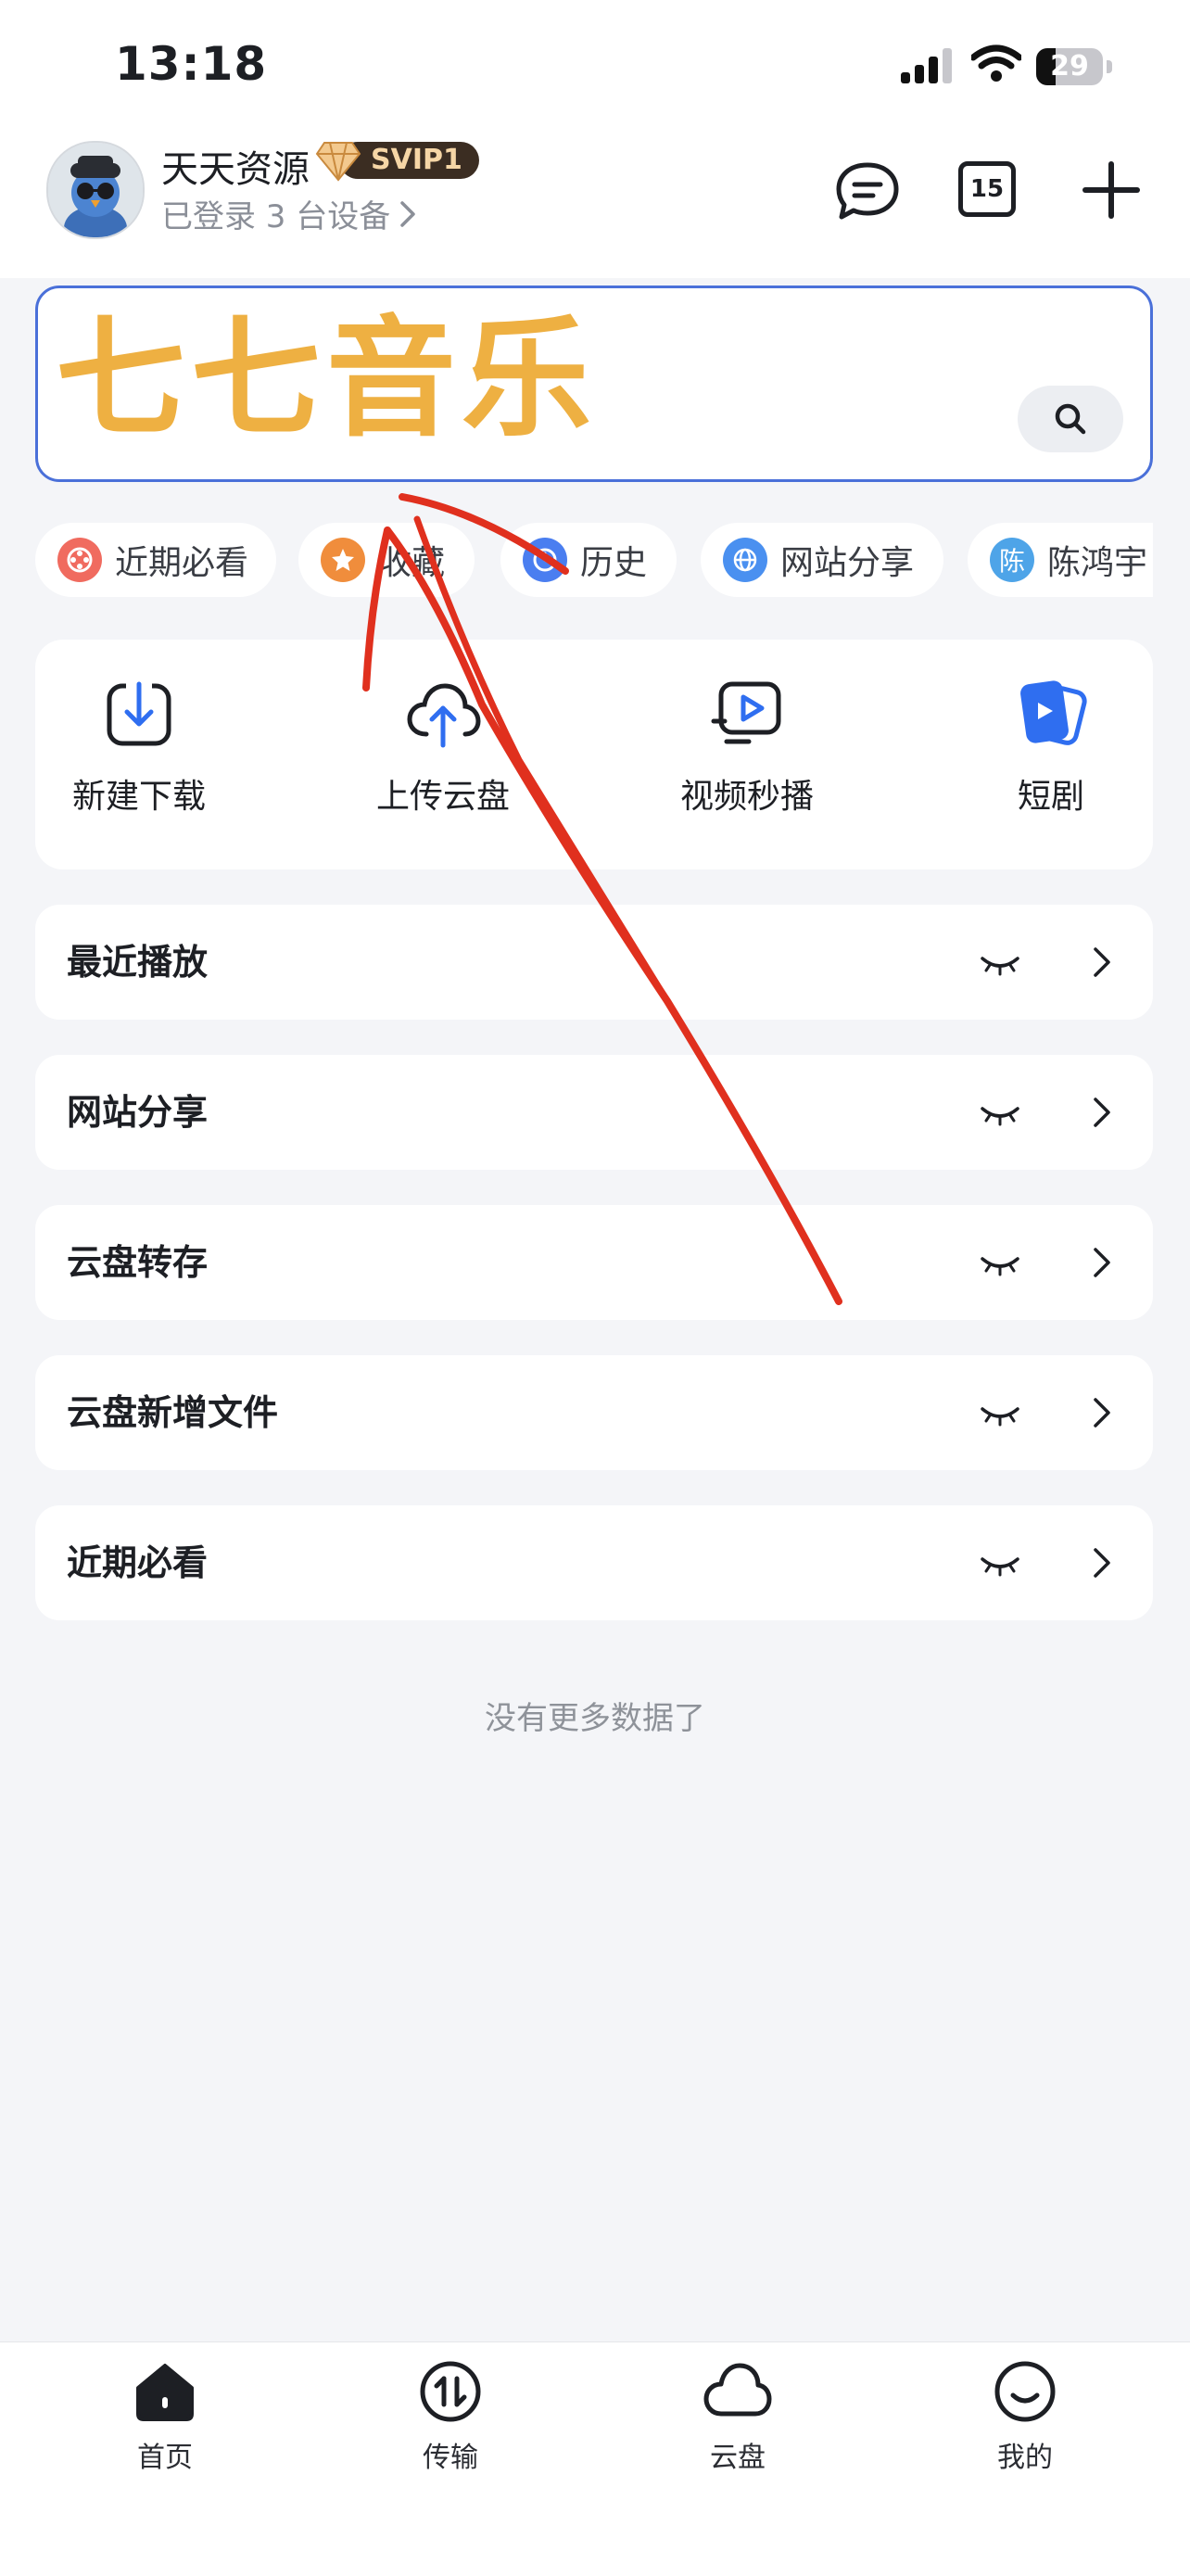  I want to click on search-icon, so click(1070, 419).